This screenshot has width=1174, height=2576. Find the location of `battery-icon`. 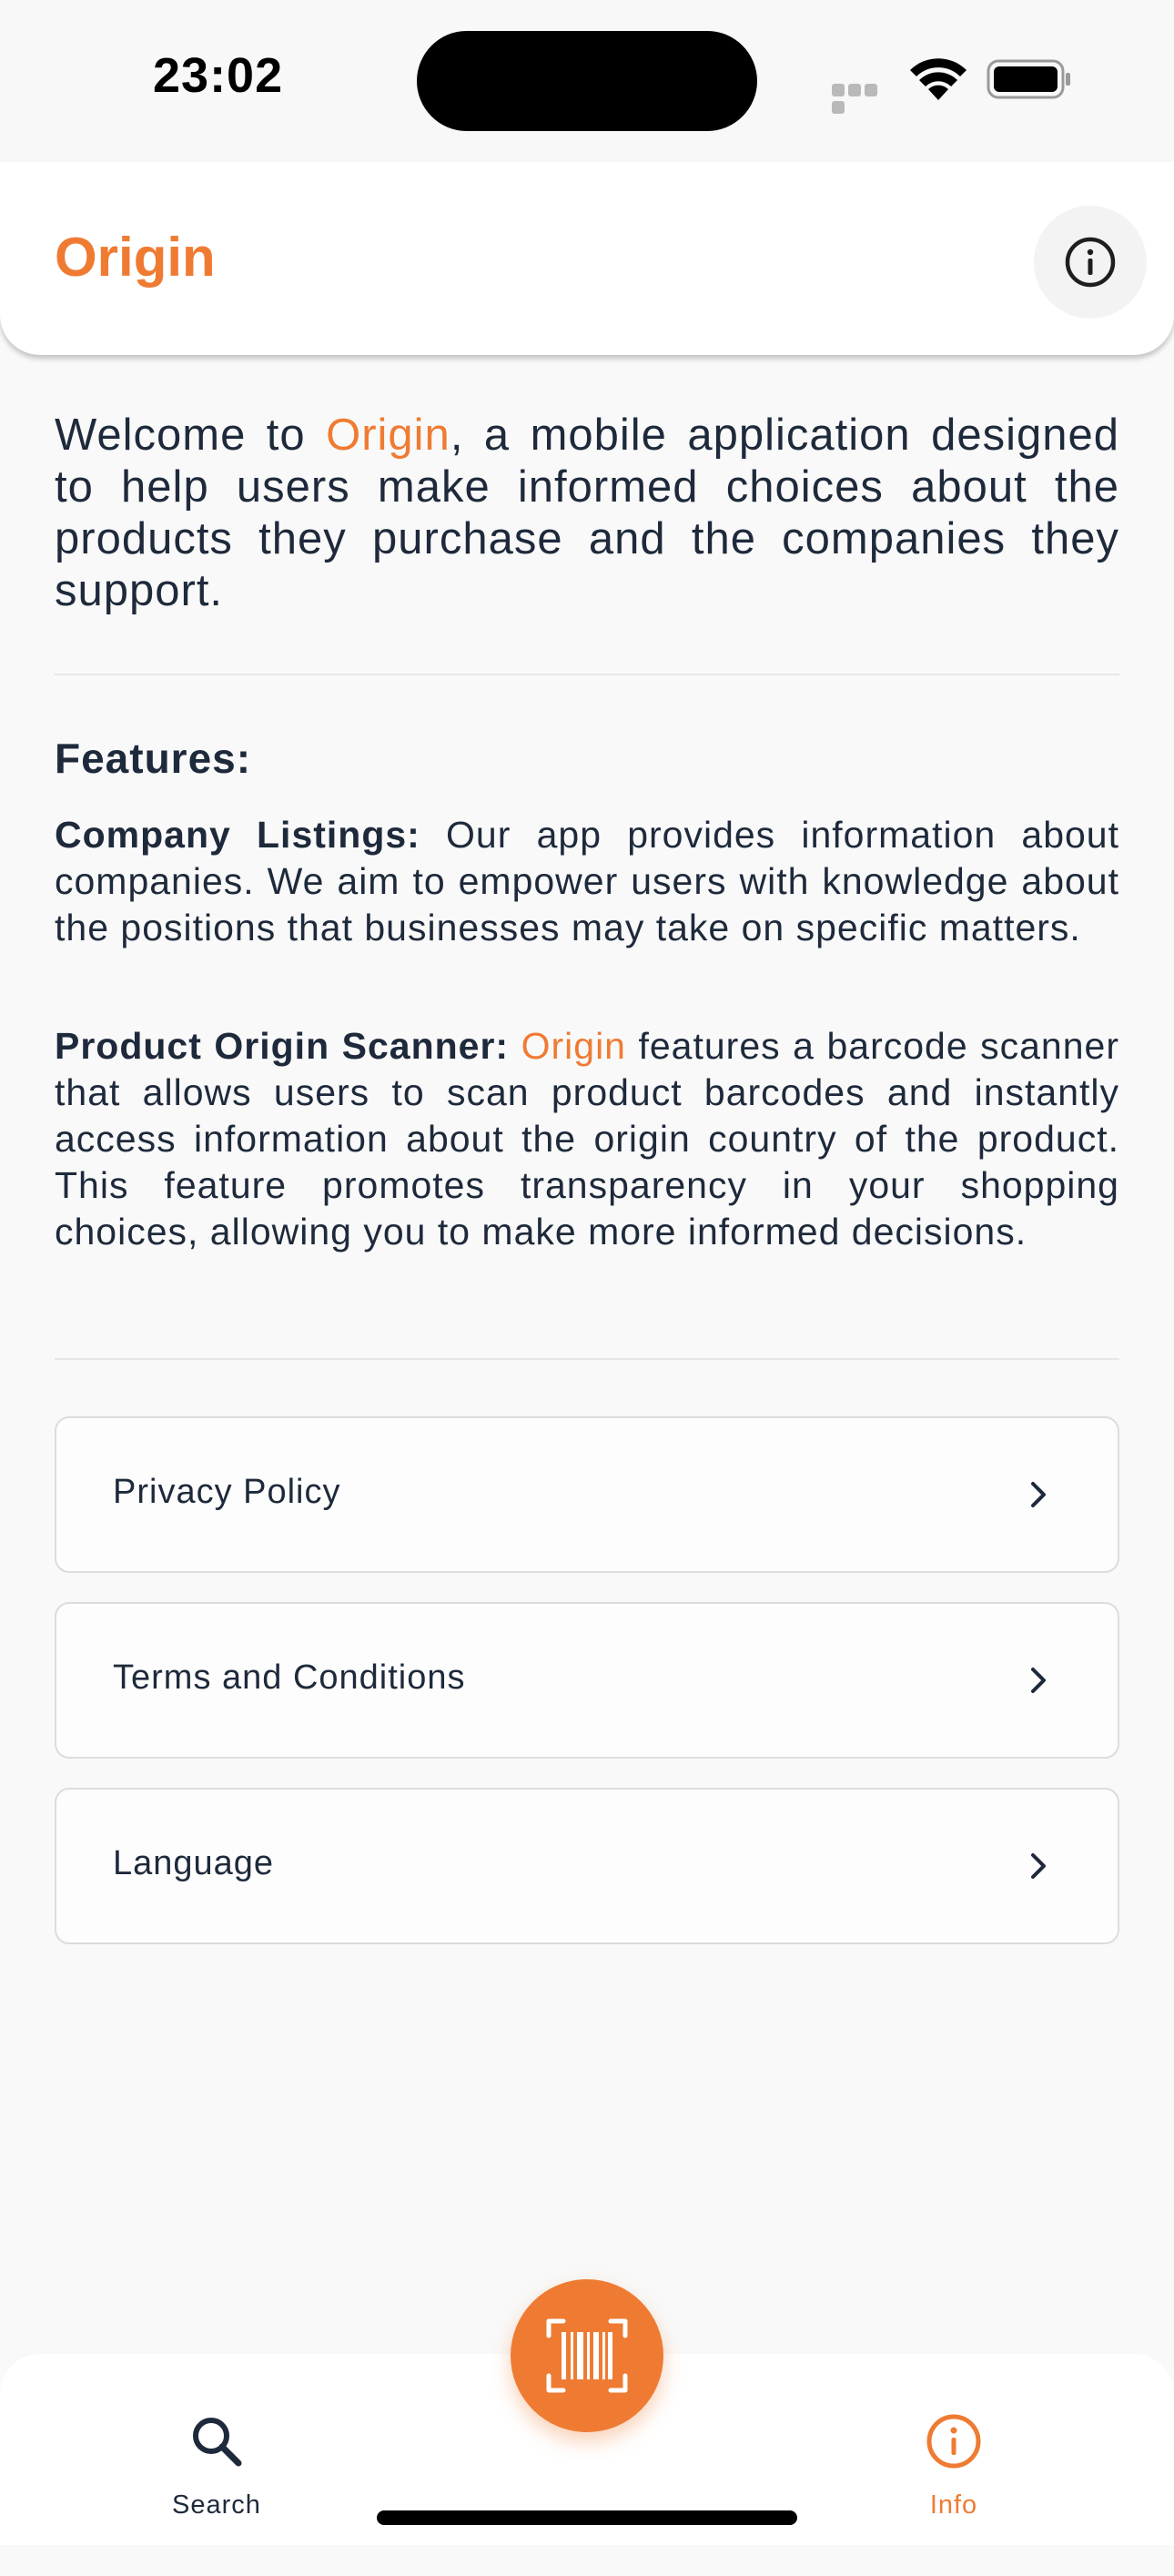

battery-icon is located at coordinates (1028, 79).